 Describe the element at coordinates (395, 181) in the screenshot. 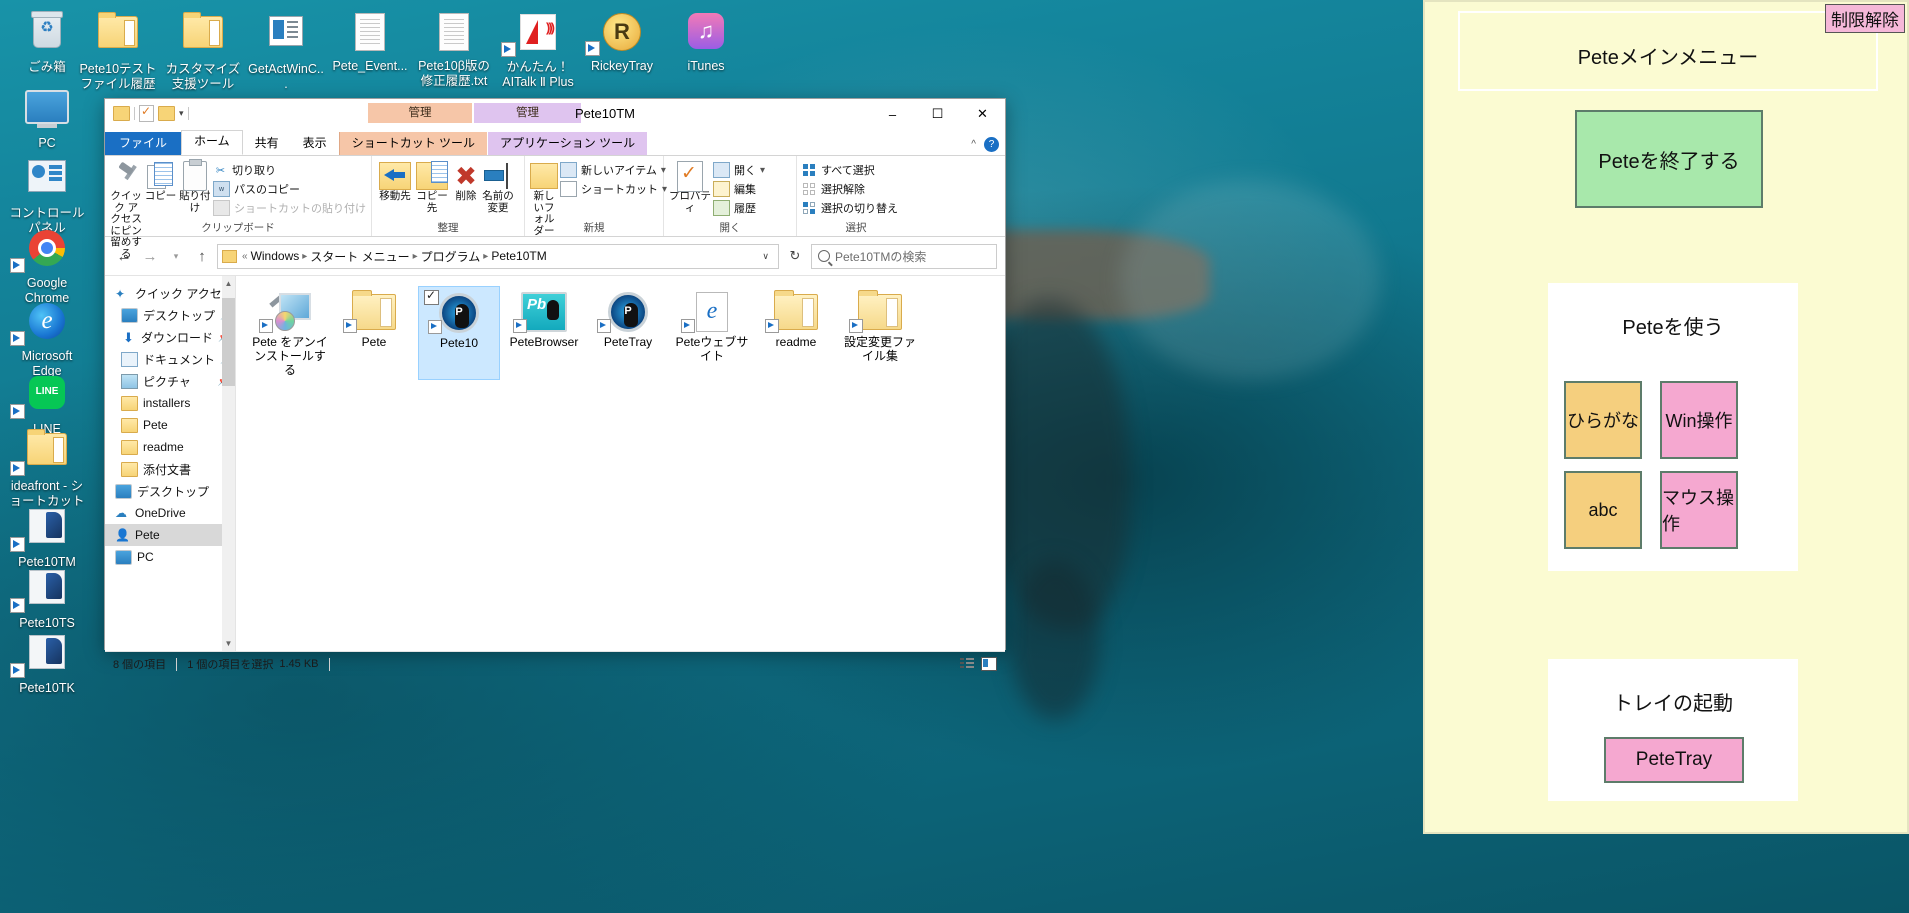

I see `move-to-button: 移動先` at that location.